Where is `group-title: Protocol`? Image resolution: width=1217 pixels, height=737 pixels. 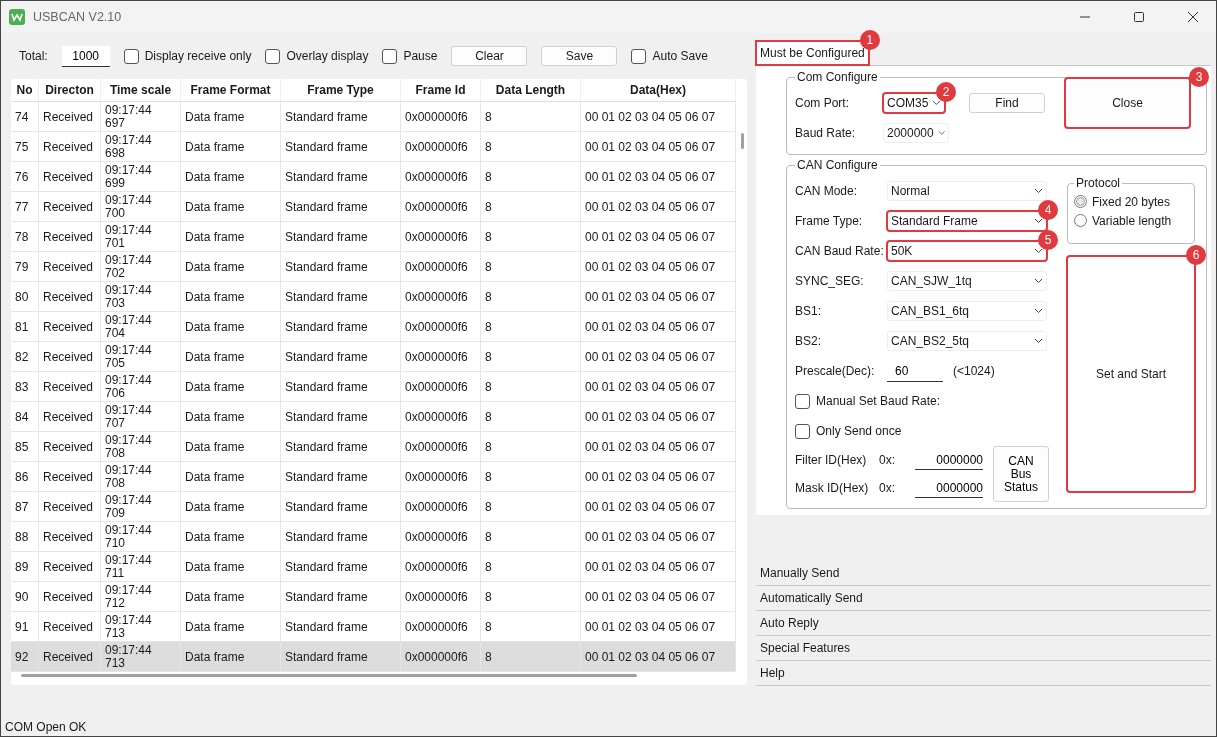
group-title: Protocol is located at coordinates (1098, 183).